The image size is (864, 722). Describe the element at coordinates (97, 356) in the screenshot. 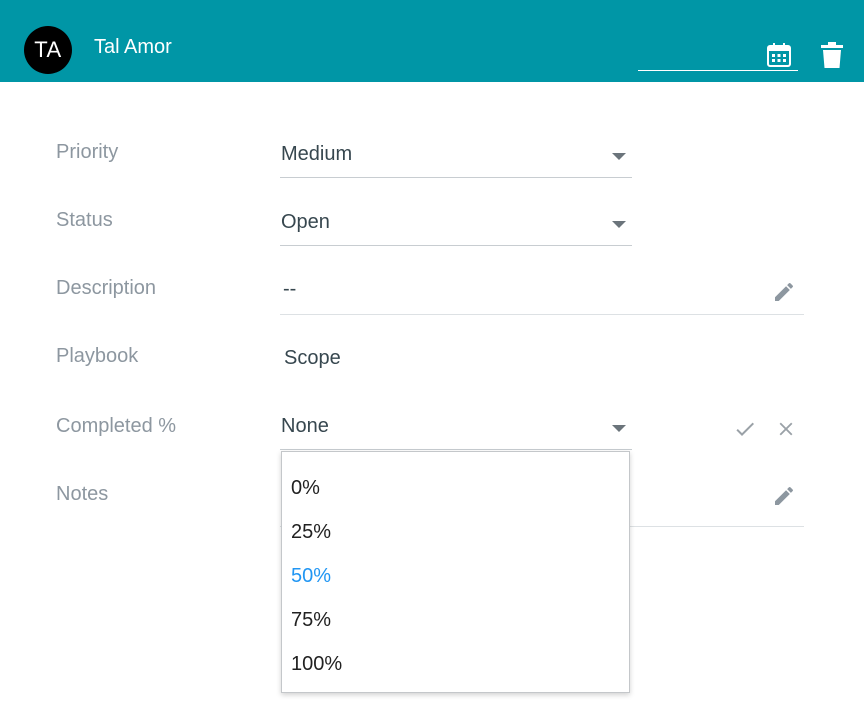

I see `playbook-label: Playbook` at that location.